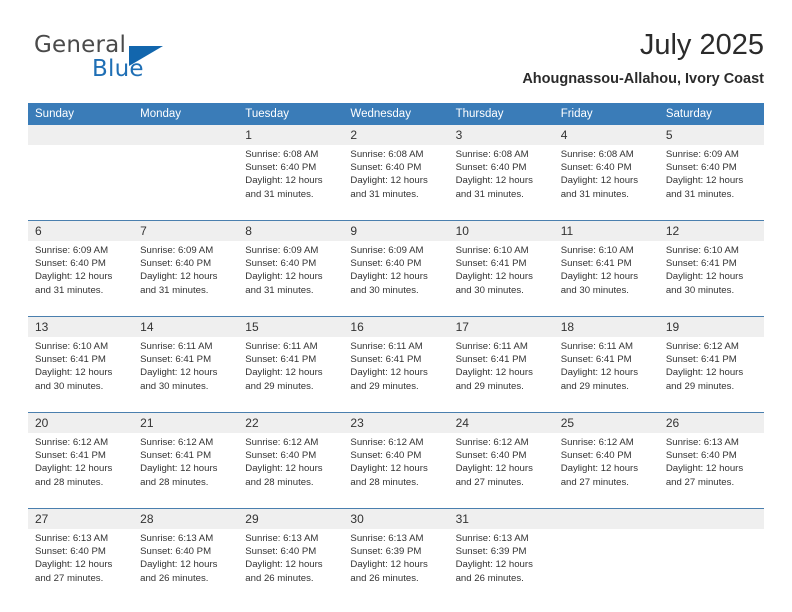  Describe the element at coordinates (291, 519) in the screenshot. I see `day-number: 29` at that location.